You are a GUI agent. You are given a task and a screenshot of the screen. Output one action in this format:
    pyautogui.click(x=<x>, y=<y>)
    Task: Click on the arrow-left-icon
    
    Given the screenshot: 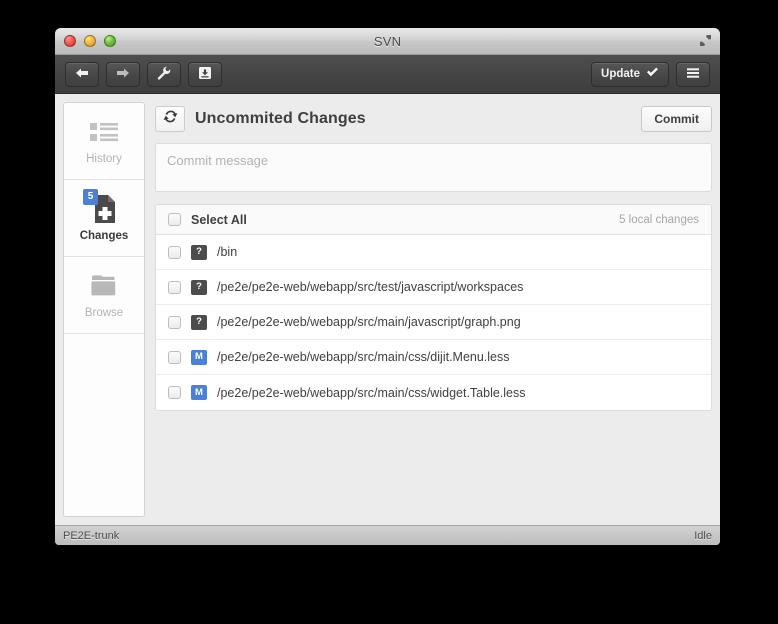 What is the action you would take?
    pyautogui.click(x=82, y=74)
    